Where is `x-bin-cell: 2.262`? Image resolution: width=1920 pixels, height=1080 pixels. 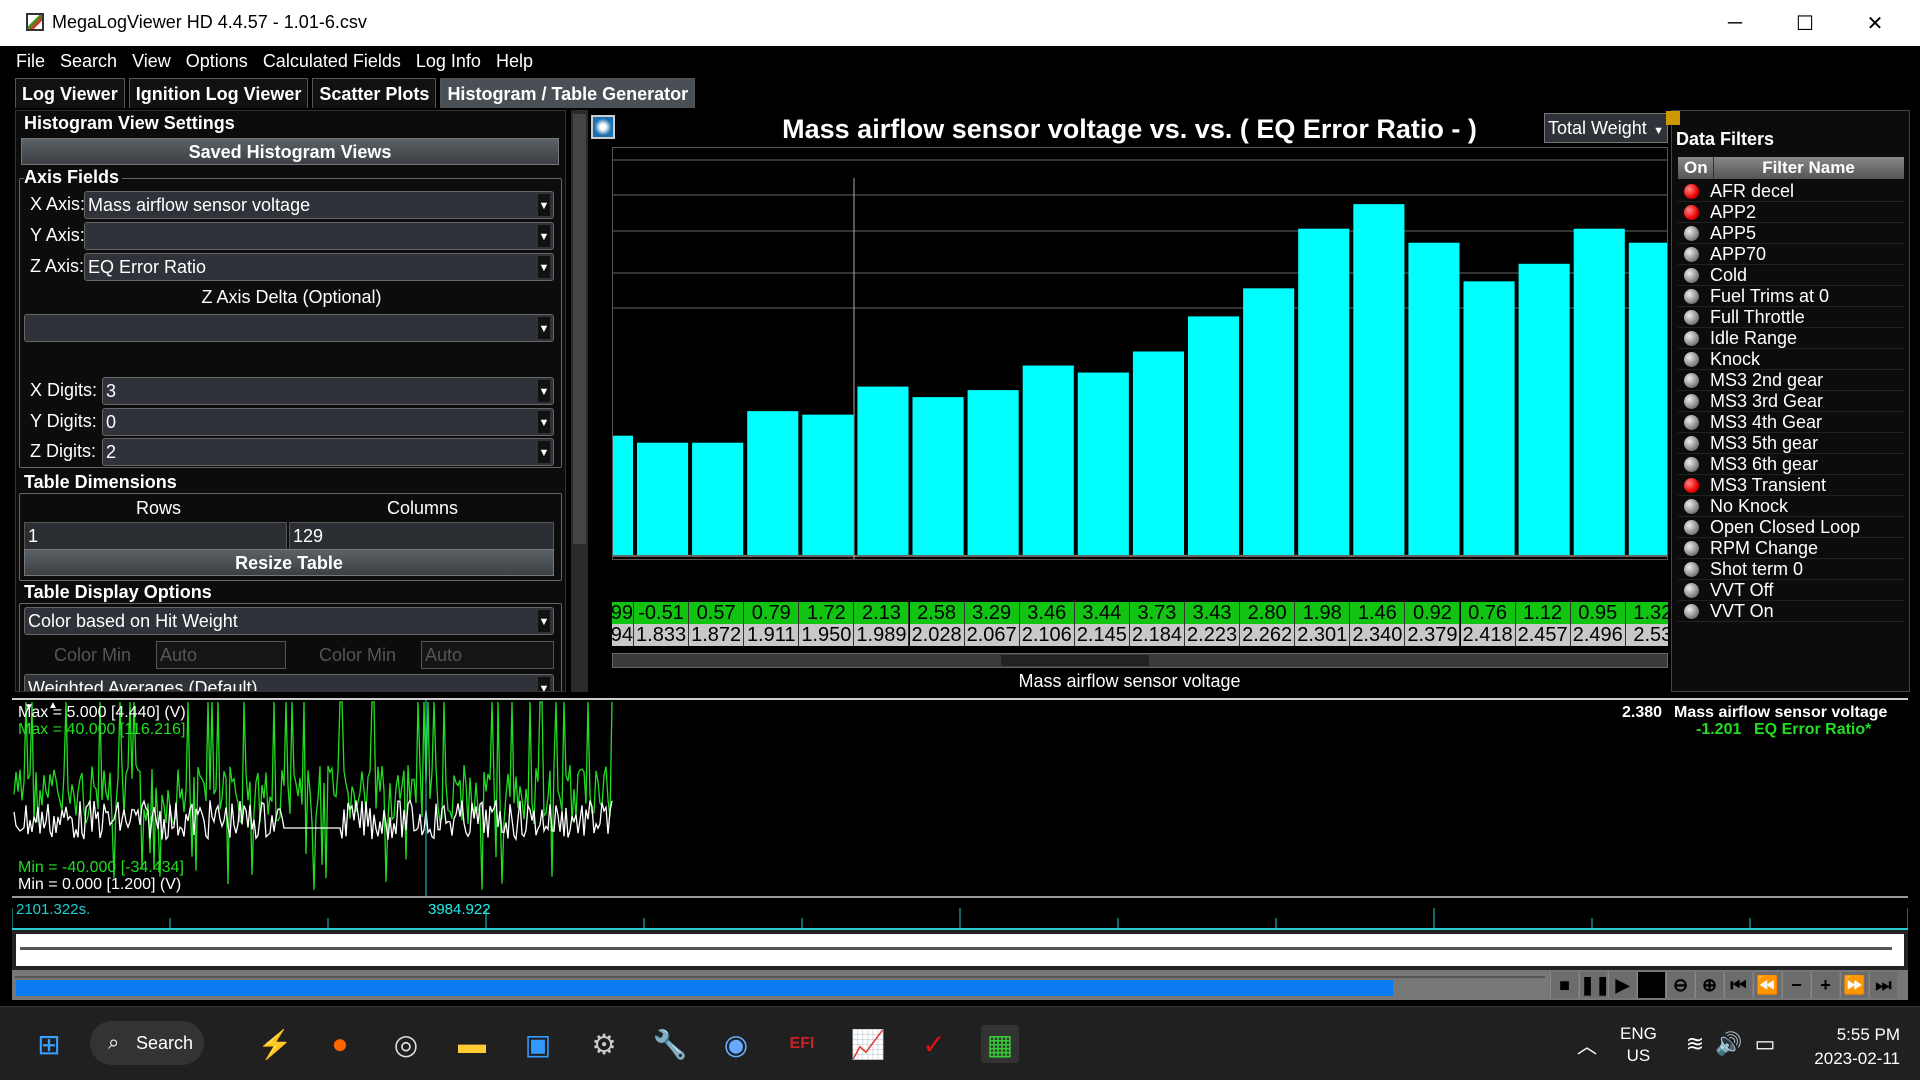
x-bin-cell: 2.262 is located at coordinates (1268, 635).